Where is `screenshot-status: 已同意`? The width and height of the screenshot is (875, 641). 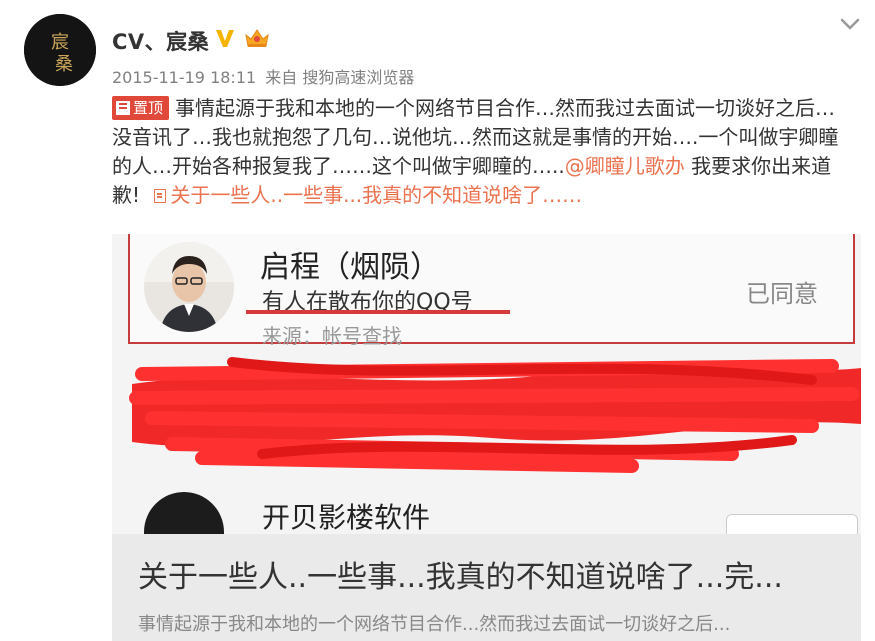
screenshot-status: 已同意 is located at coordinates (782, 294).